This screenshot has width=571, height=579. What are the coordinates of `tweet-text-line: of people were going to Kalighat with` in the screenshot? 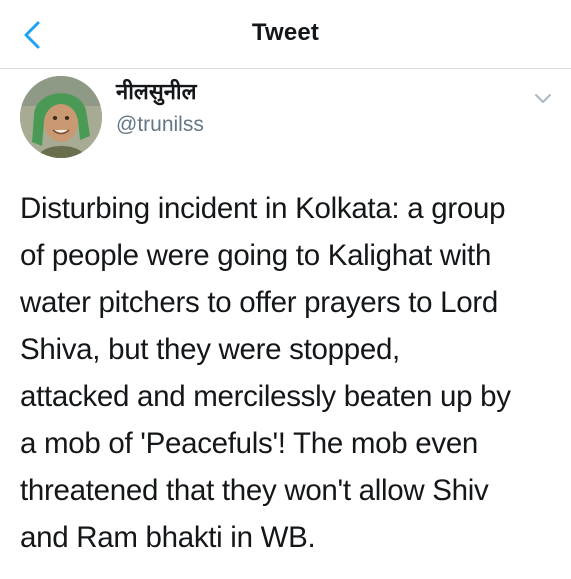 It's located at (256, 255).